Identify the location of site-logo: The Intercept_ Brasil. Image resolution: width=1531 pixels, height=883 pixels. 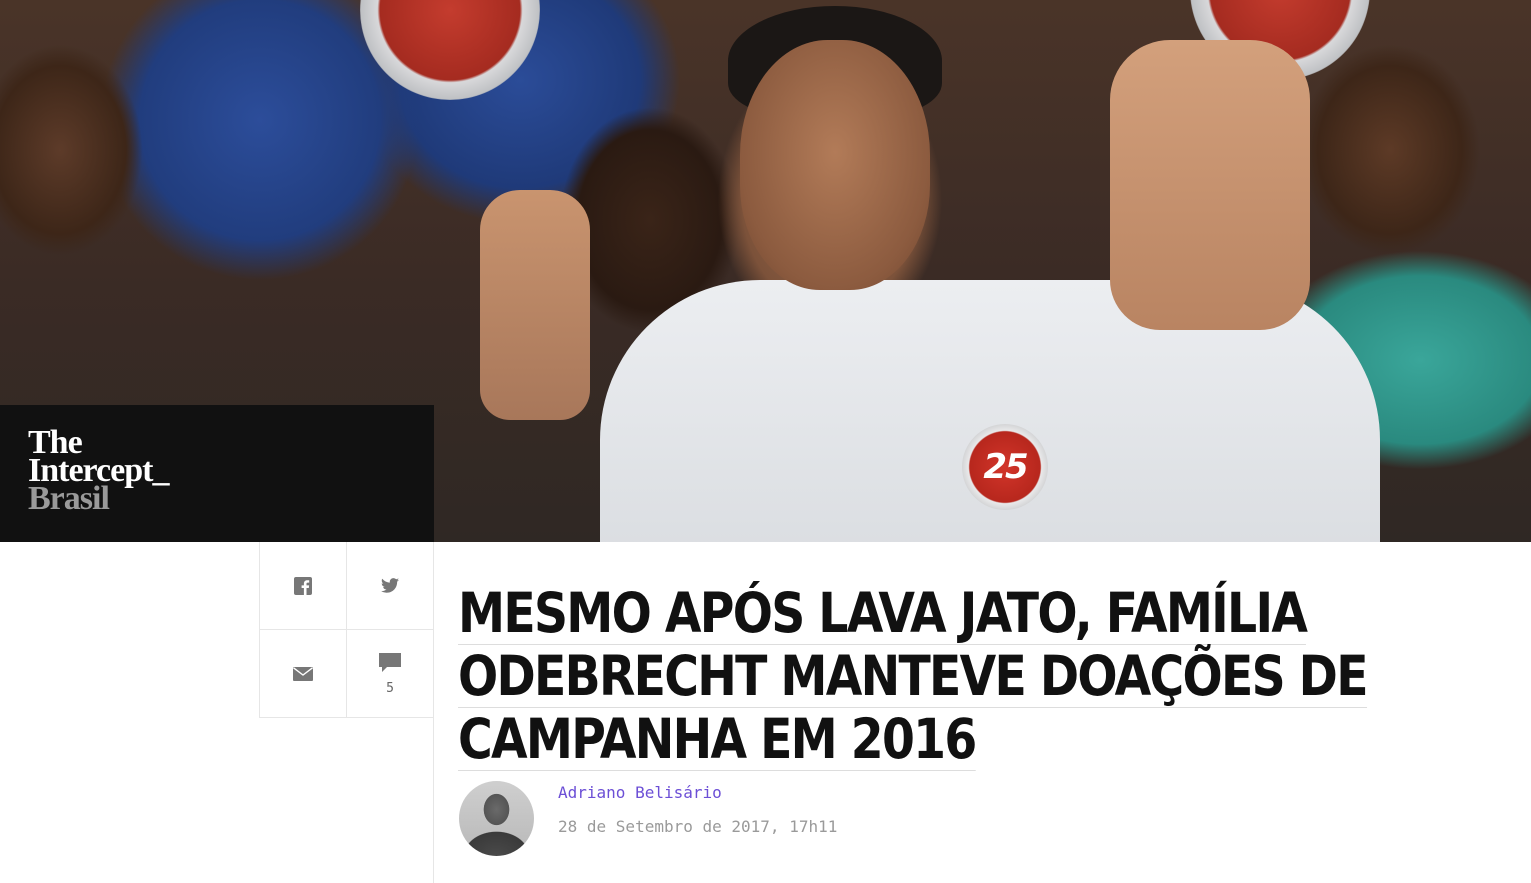
(217, 473).